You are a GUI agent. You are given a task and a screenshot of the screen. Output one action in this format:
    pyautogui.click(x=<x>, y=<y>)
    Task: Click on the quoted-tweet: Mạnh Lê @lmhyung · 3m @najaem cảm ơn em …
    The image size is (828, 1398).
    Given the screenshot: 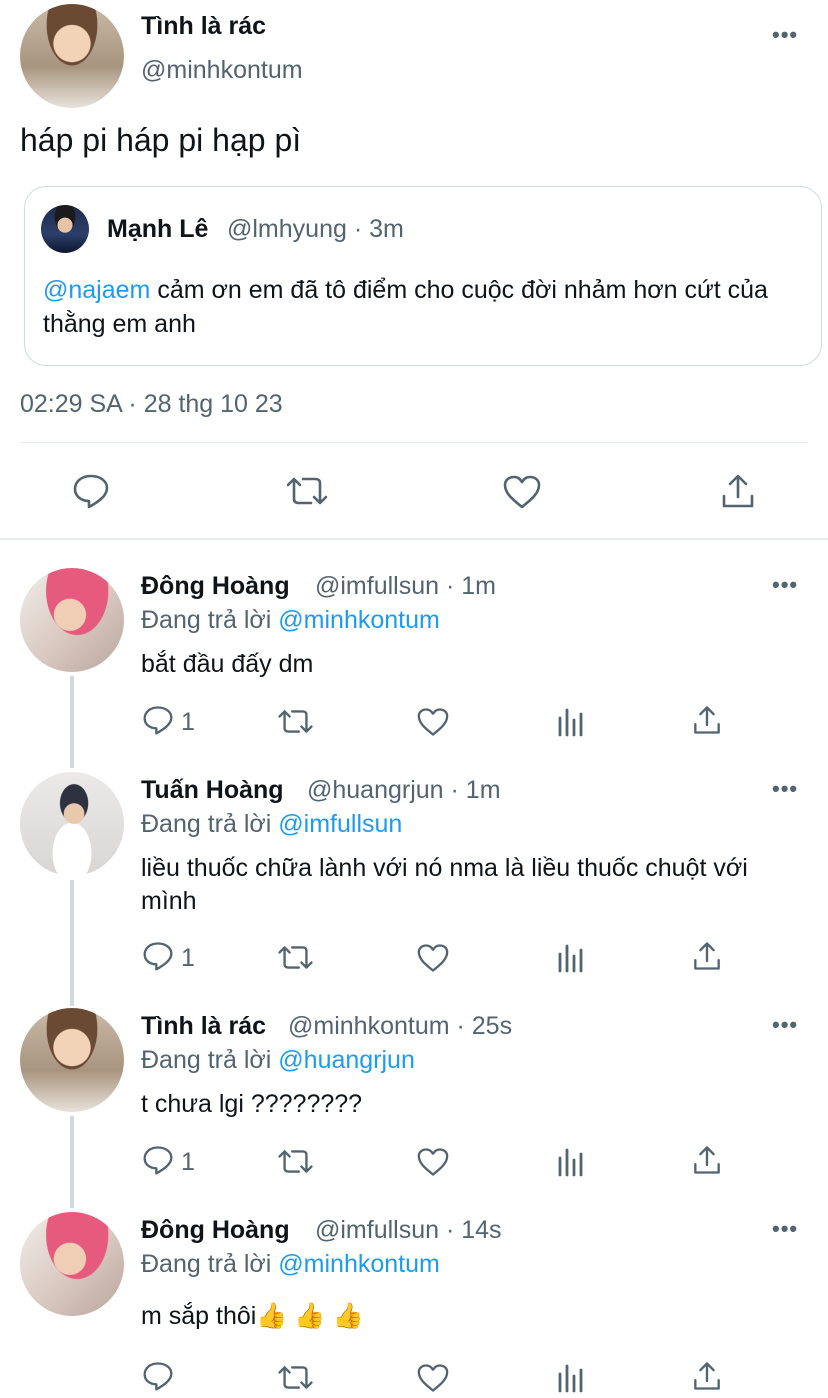 What is the action you would take?
    pyautogui.click(x=423, y=276)
    